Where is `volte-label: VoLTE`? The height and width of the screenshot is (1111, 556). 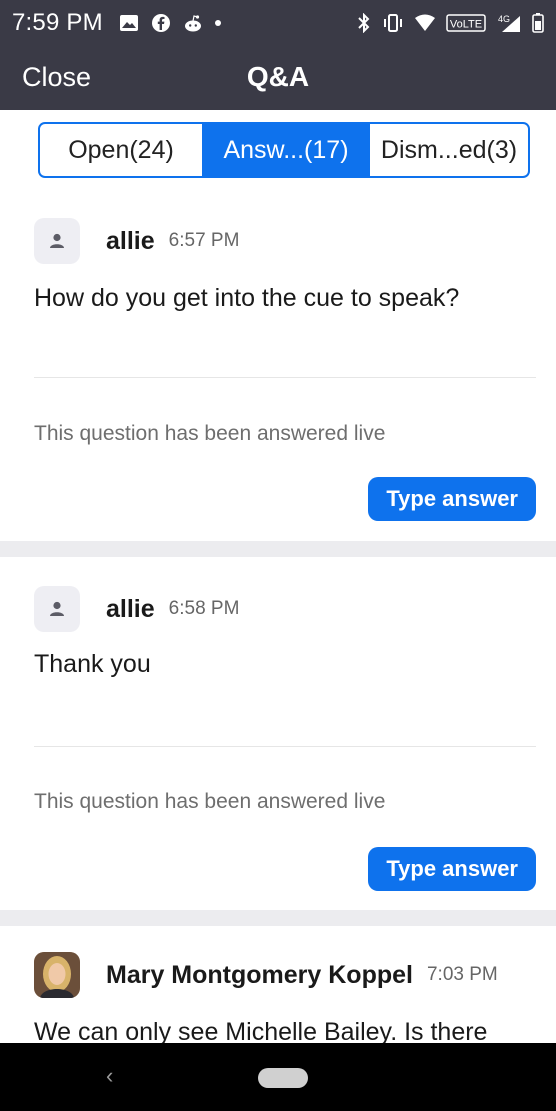
volte-label: VoLTE is located at coordinates (466, 25).